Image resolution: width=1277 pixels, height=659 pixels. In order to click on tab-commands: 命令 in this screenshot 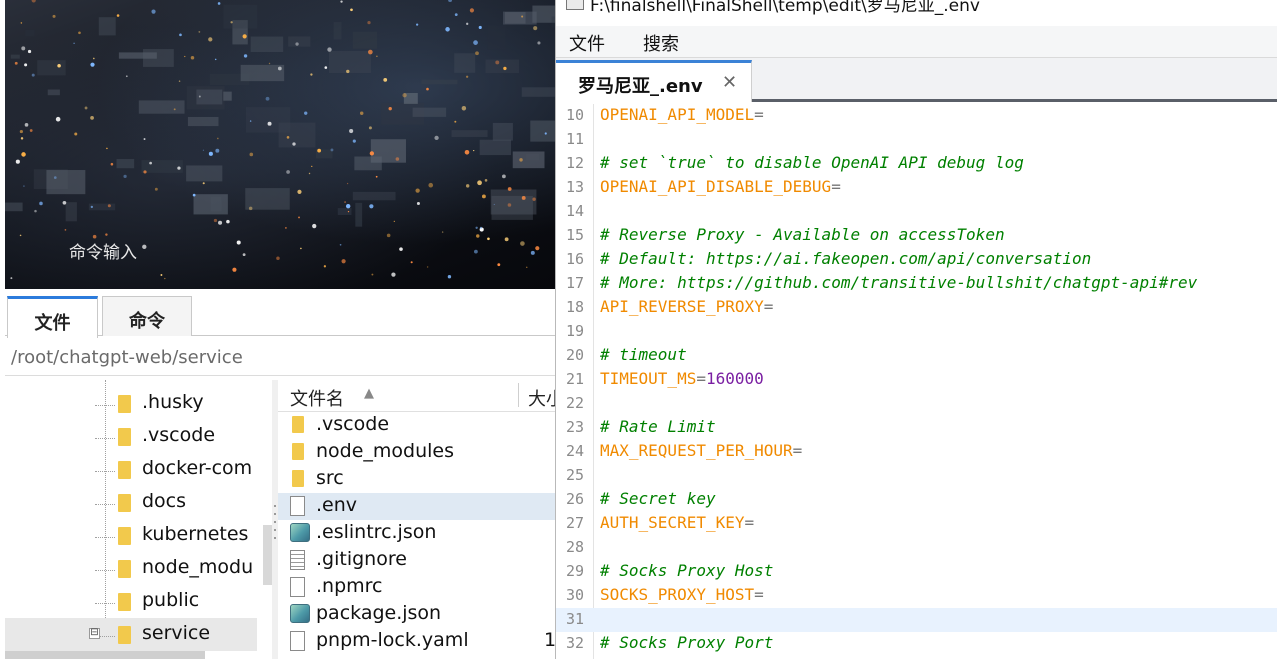, I will do `click(147, 316)`.